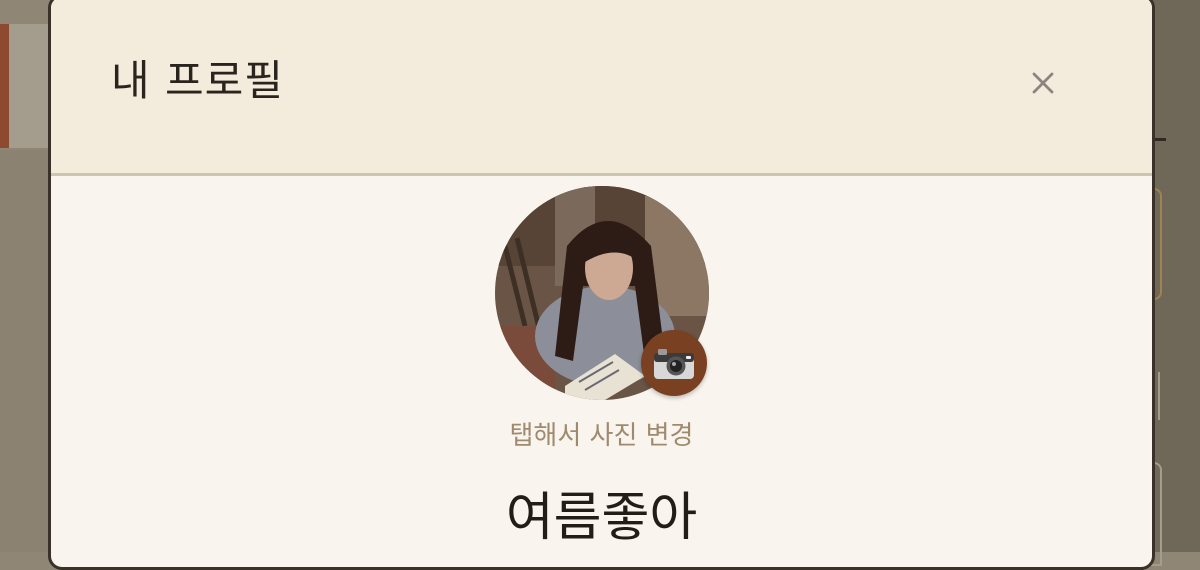 The height and width of the screenshot is (570, 1200). What do you see at coordinates (25, 351) in the screenshot?
I see `background-panel-lower` at bounding box center [25, 351].